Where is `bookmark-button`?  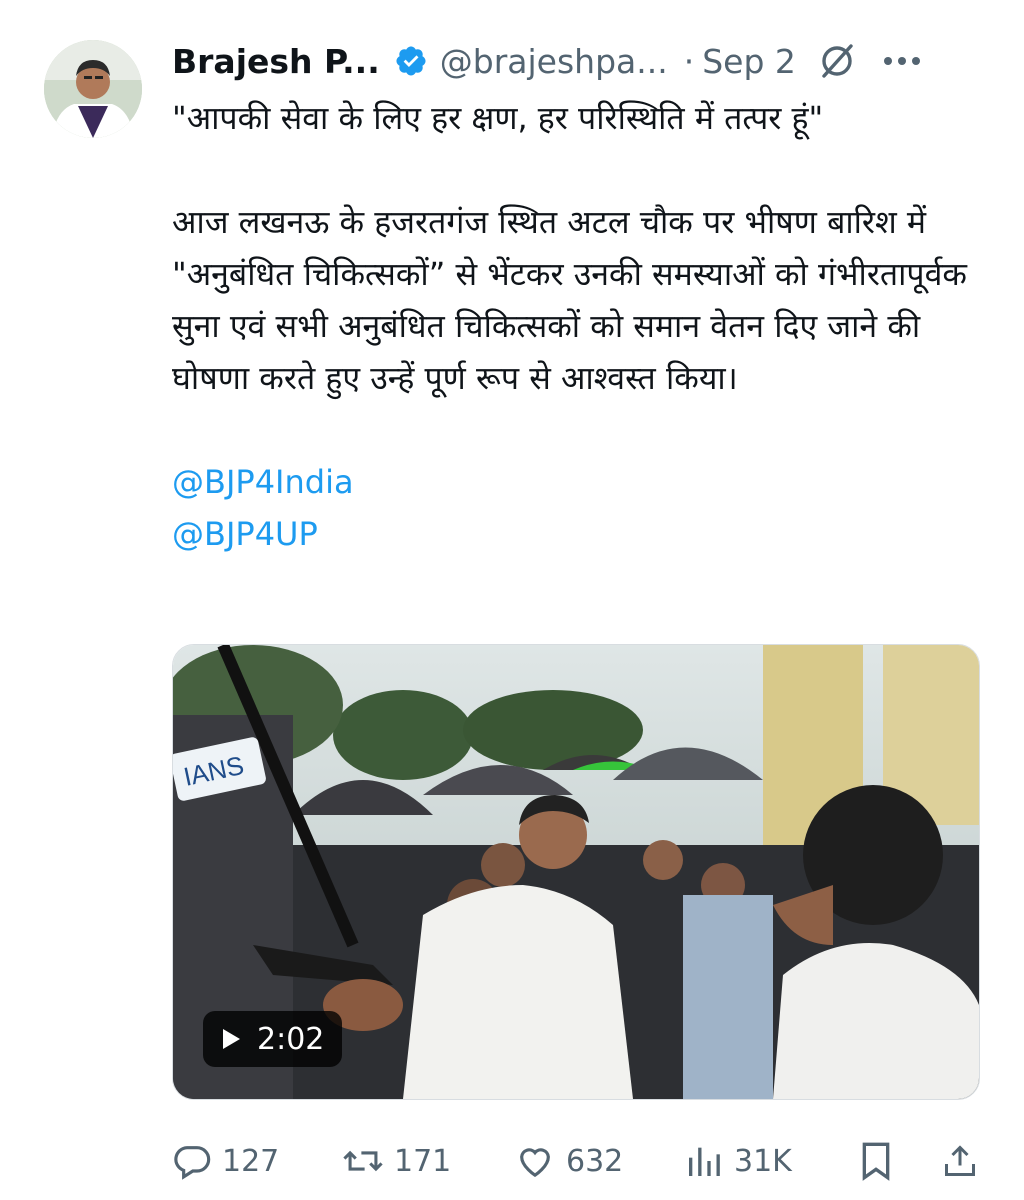
bookmark-button is located at coordinates (881, 1161).